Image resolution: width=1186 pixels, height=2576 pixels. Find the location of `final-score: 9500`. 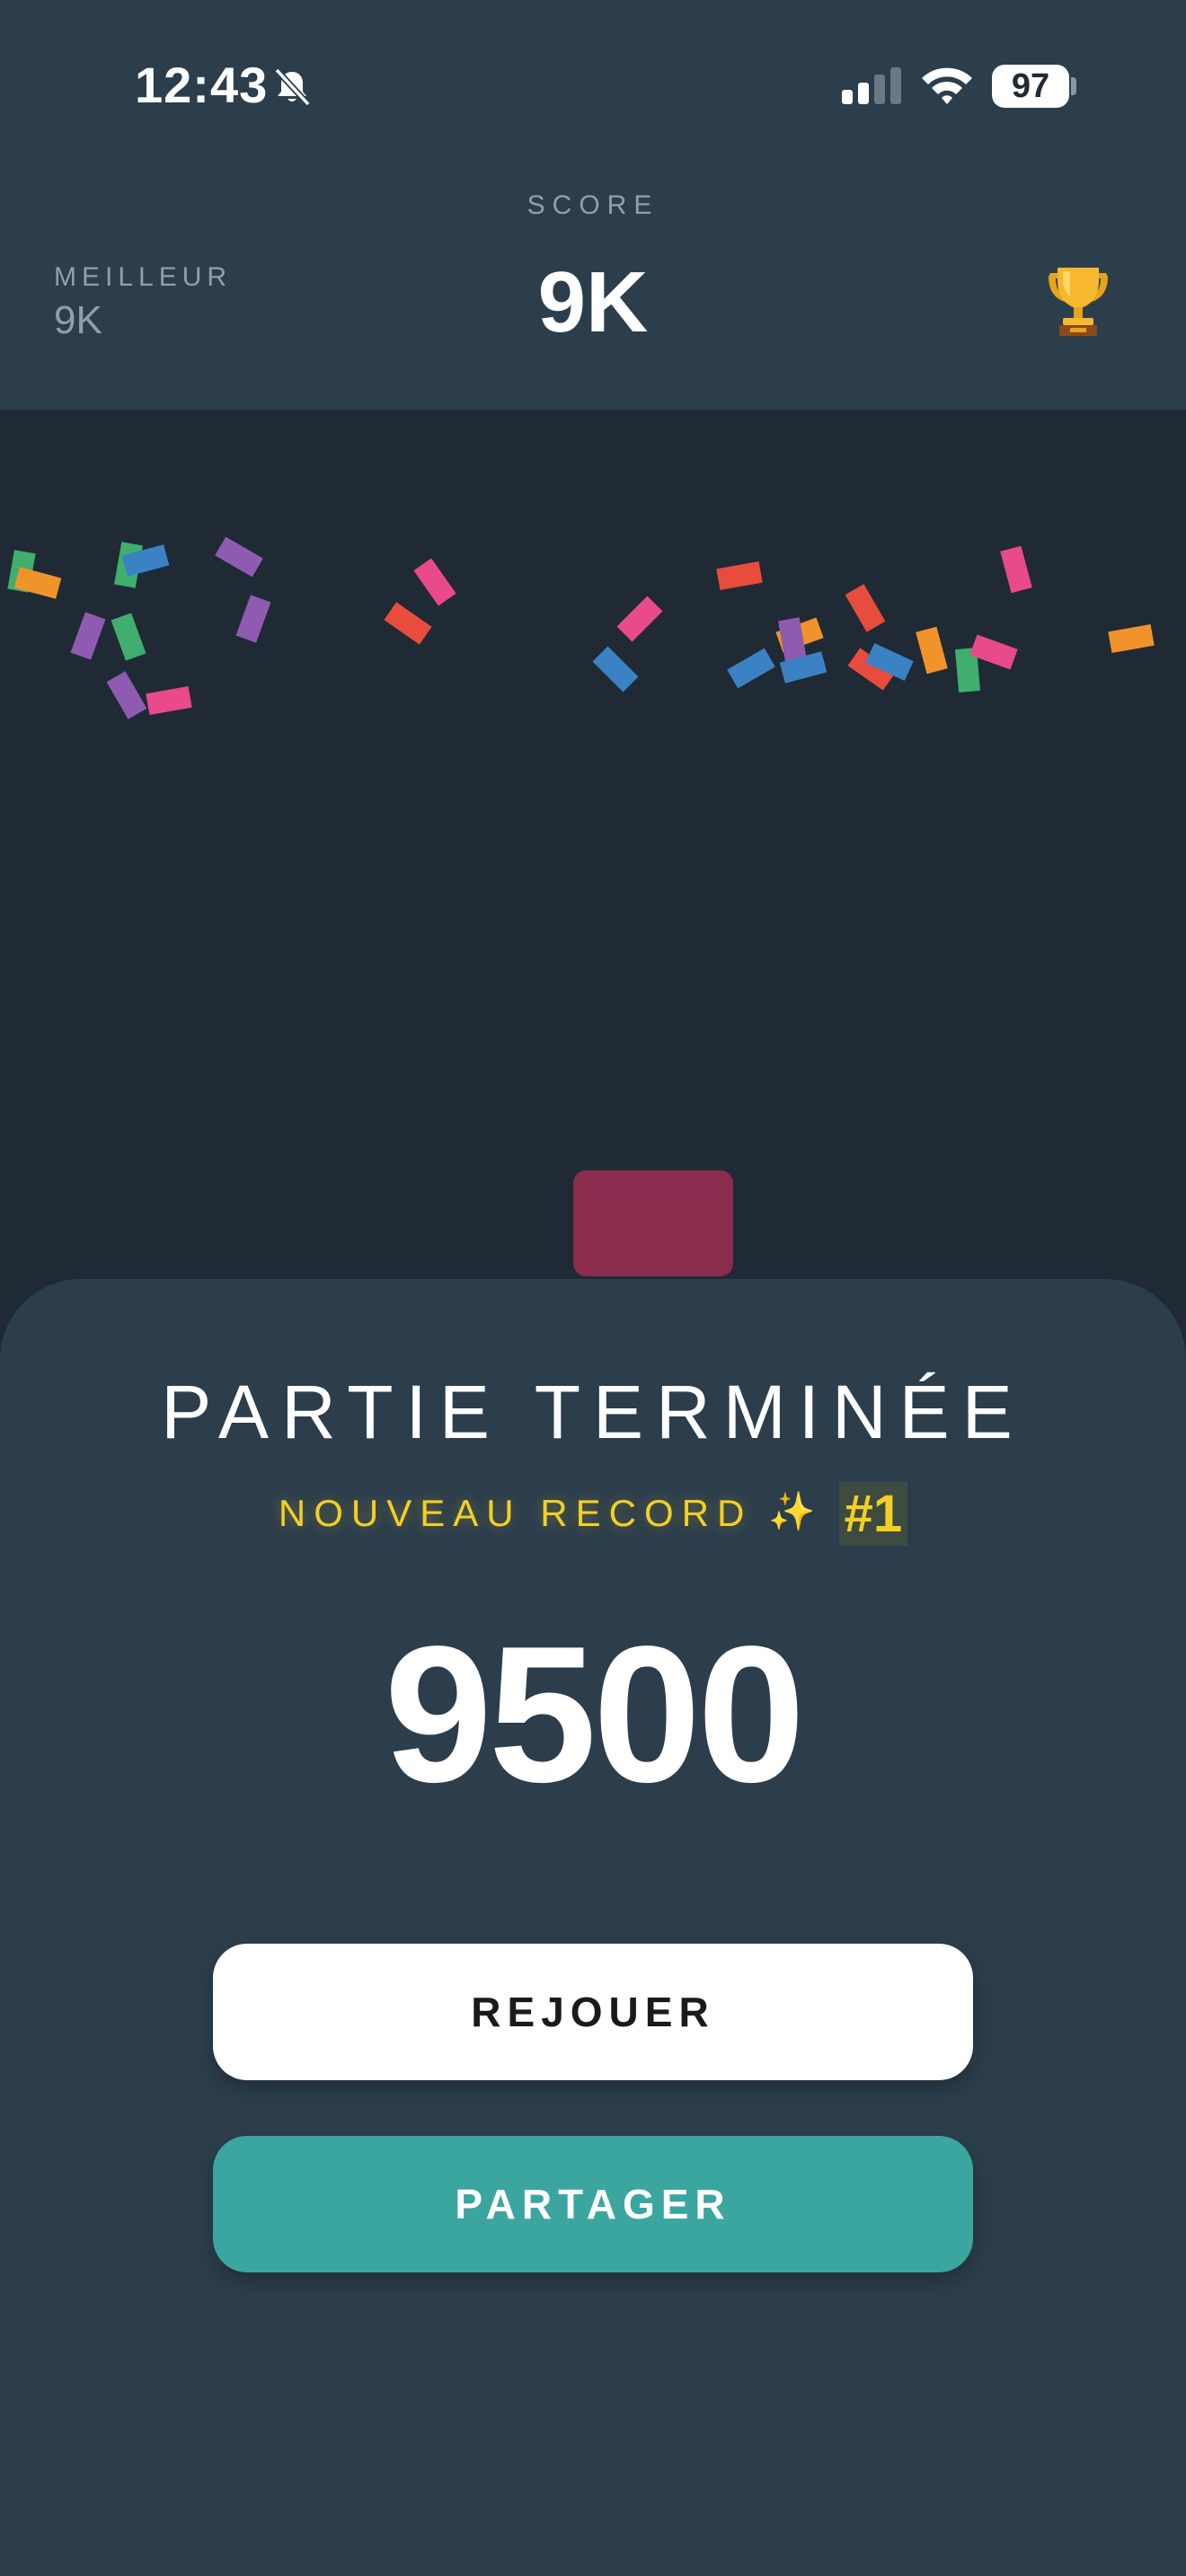

final-score: 9500 is located at coordinates (595, 1713).